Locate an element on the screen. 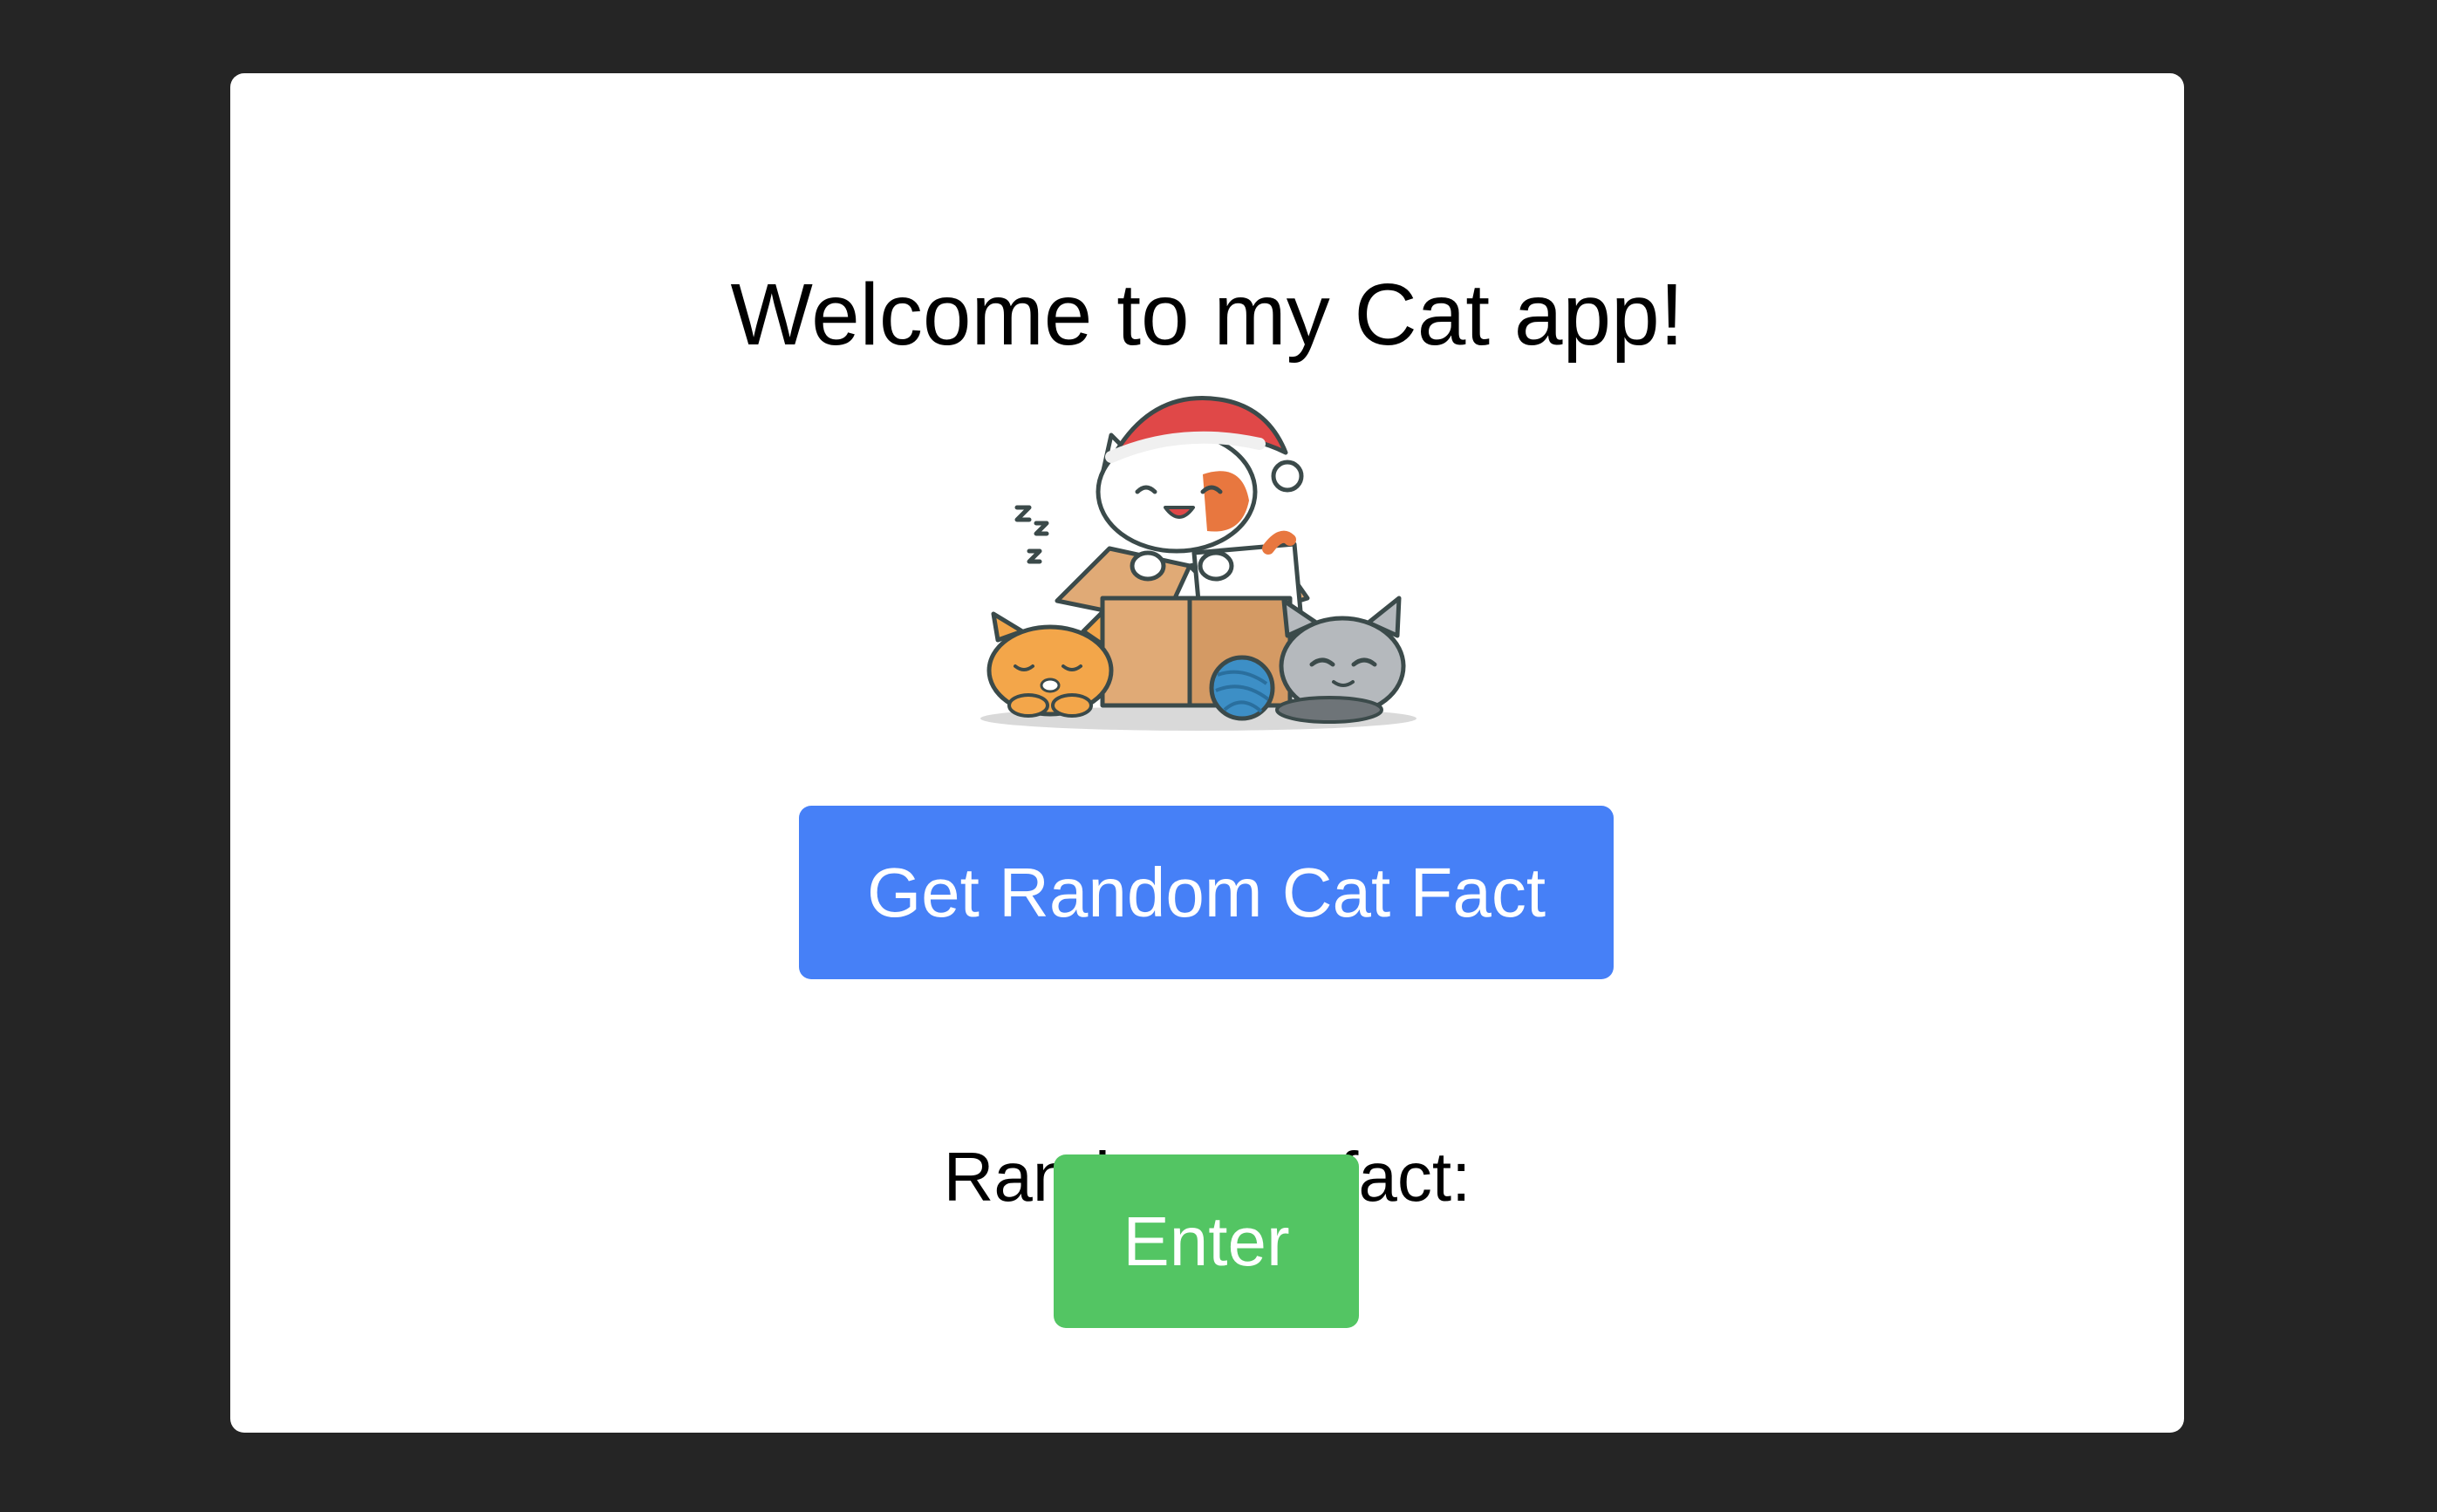 The image size is (2437, 1512). box-front is located at coordinates (1146, 652).